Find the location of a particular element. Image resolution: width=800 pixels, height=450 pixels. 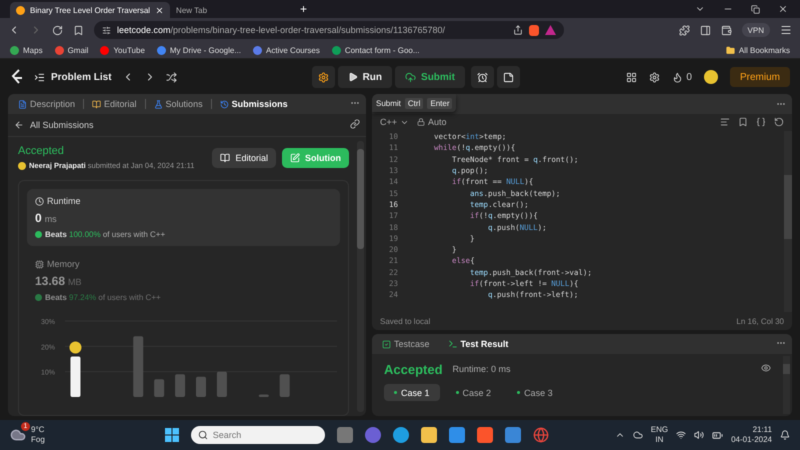

stat-card: Memory 13.68 MB Beats 97.24% of users with C++ is located at coordinates (183, 280).